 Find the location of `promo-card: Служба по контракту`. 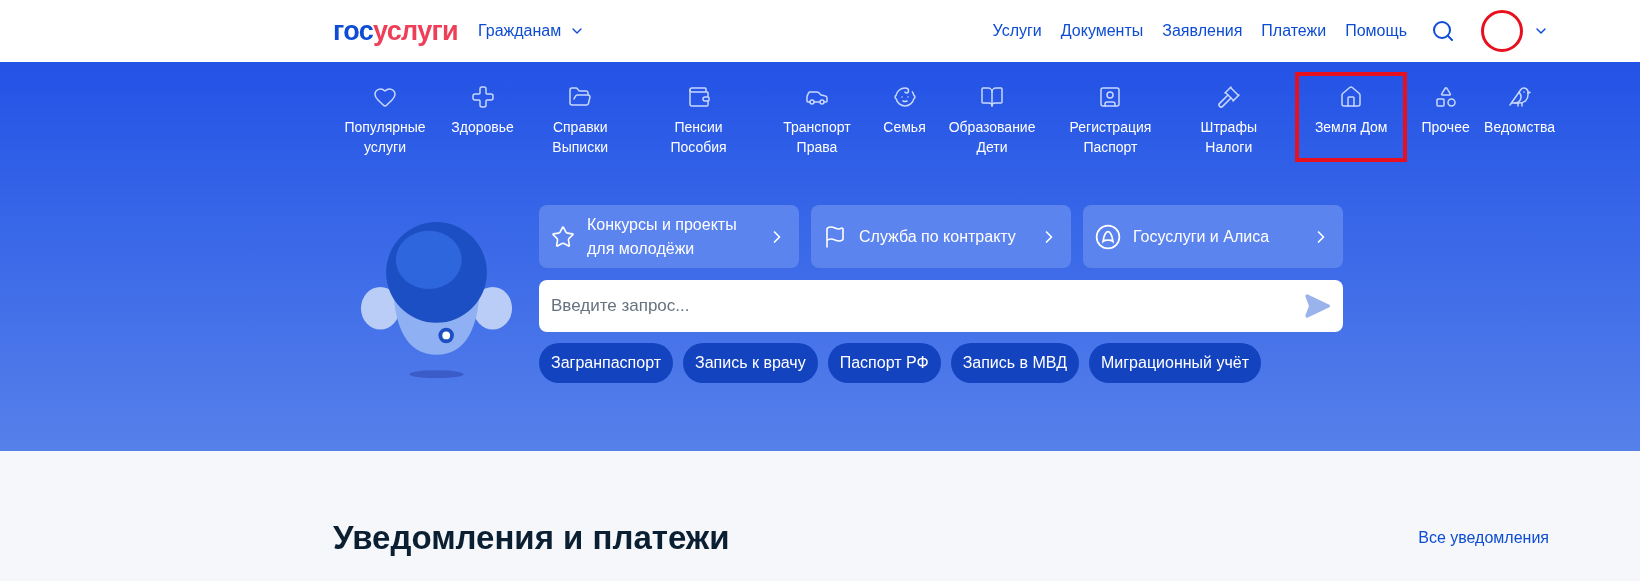

promo-card: Служба по контракту is located at coordinates (941, 236).